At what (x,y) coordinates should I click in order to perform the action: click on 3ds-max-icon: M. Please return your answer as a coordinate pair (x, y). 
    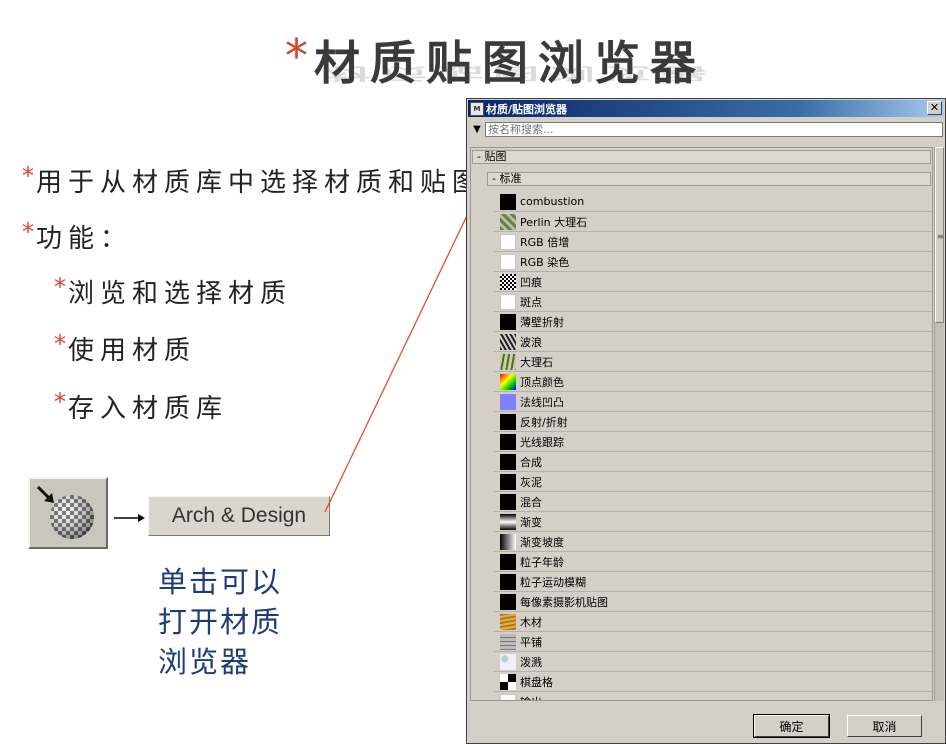
    Looking at the image, I should click on (477, 108).